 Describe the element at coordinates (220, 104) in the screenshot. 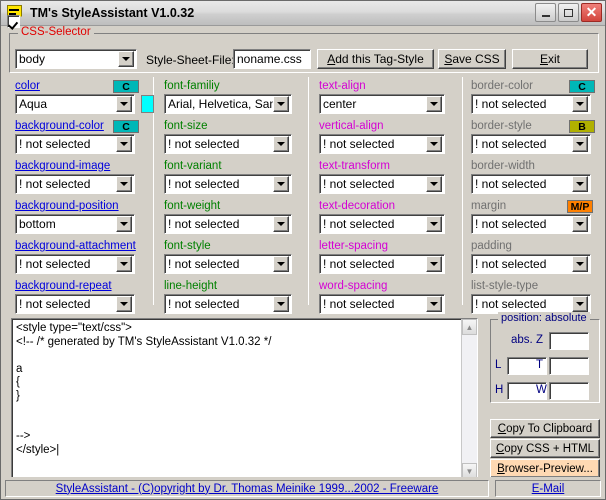

I see `prop-value: Arial, Helvetica, San` at that location.